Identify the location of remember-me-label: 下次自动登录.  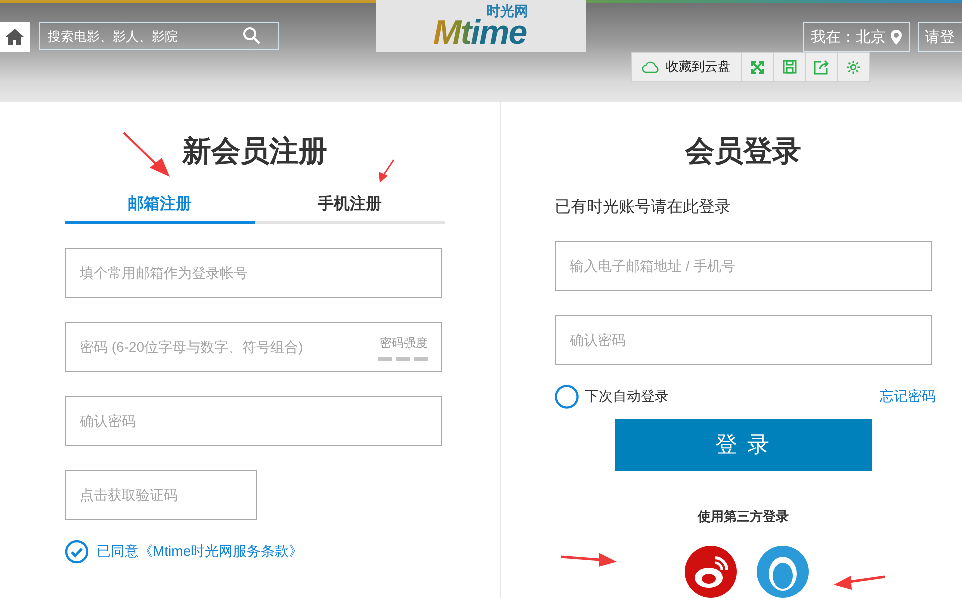
(627, 397).